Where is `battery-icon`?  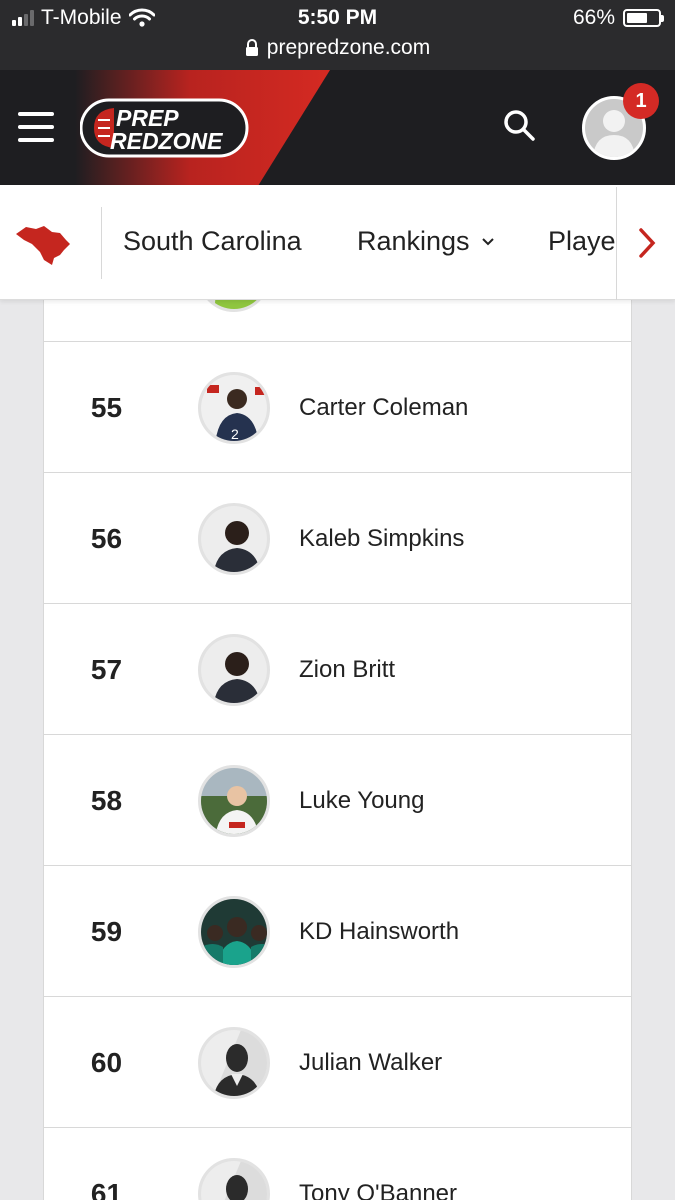 battery-icon is located at coordinates (643, 18).